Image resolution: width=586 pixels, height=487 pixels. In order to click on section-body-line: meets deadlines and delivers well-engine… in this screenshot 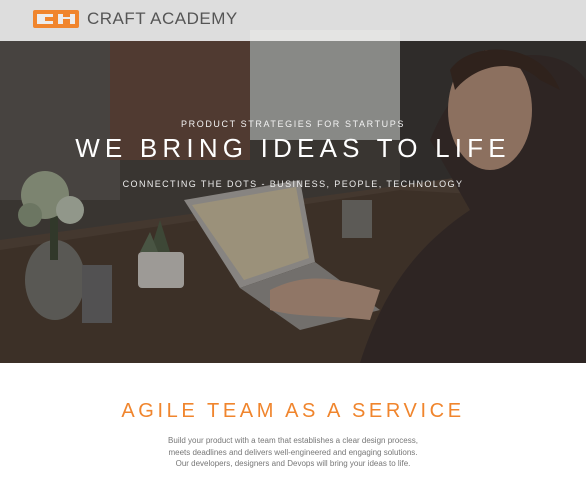, I will do `click(293, 452)`.